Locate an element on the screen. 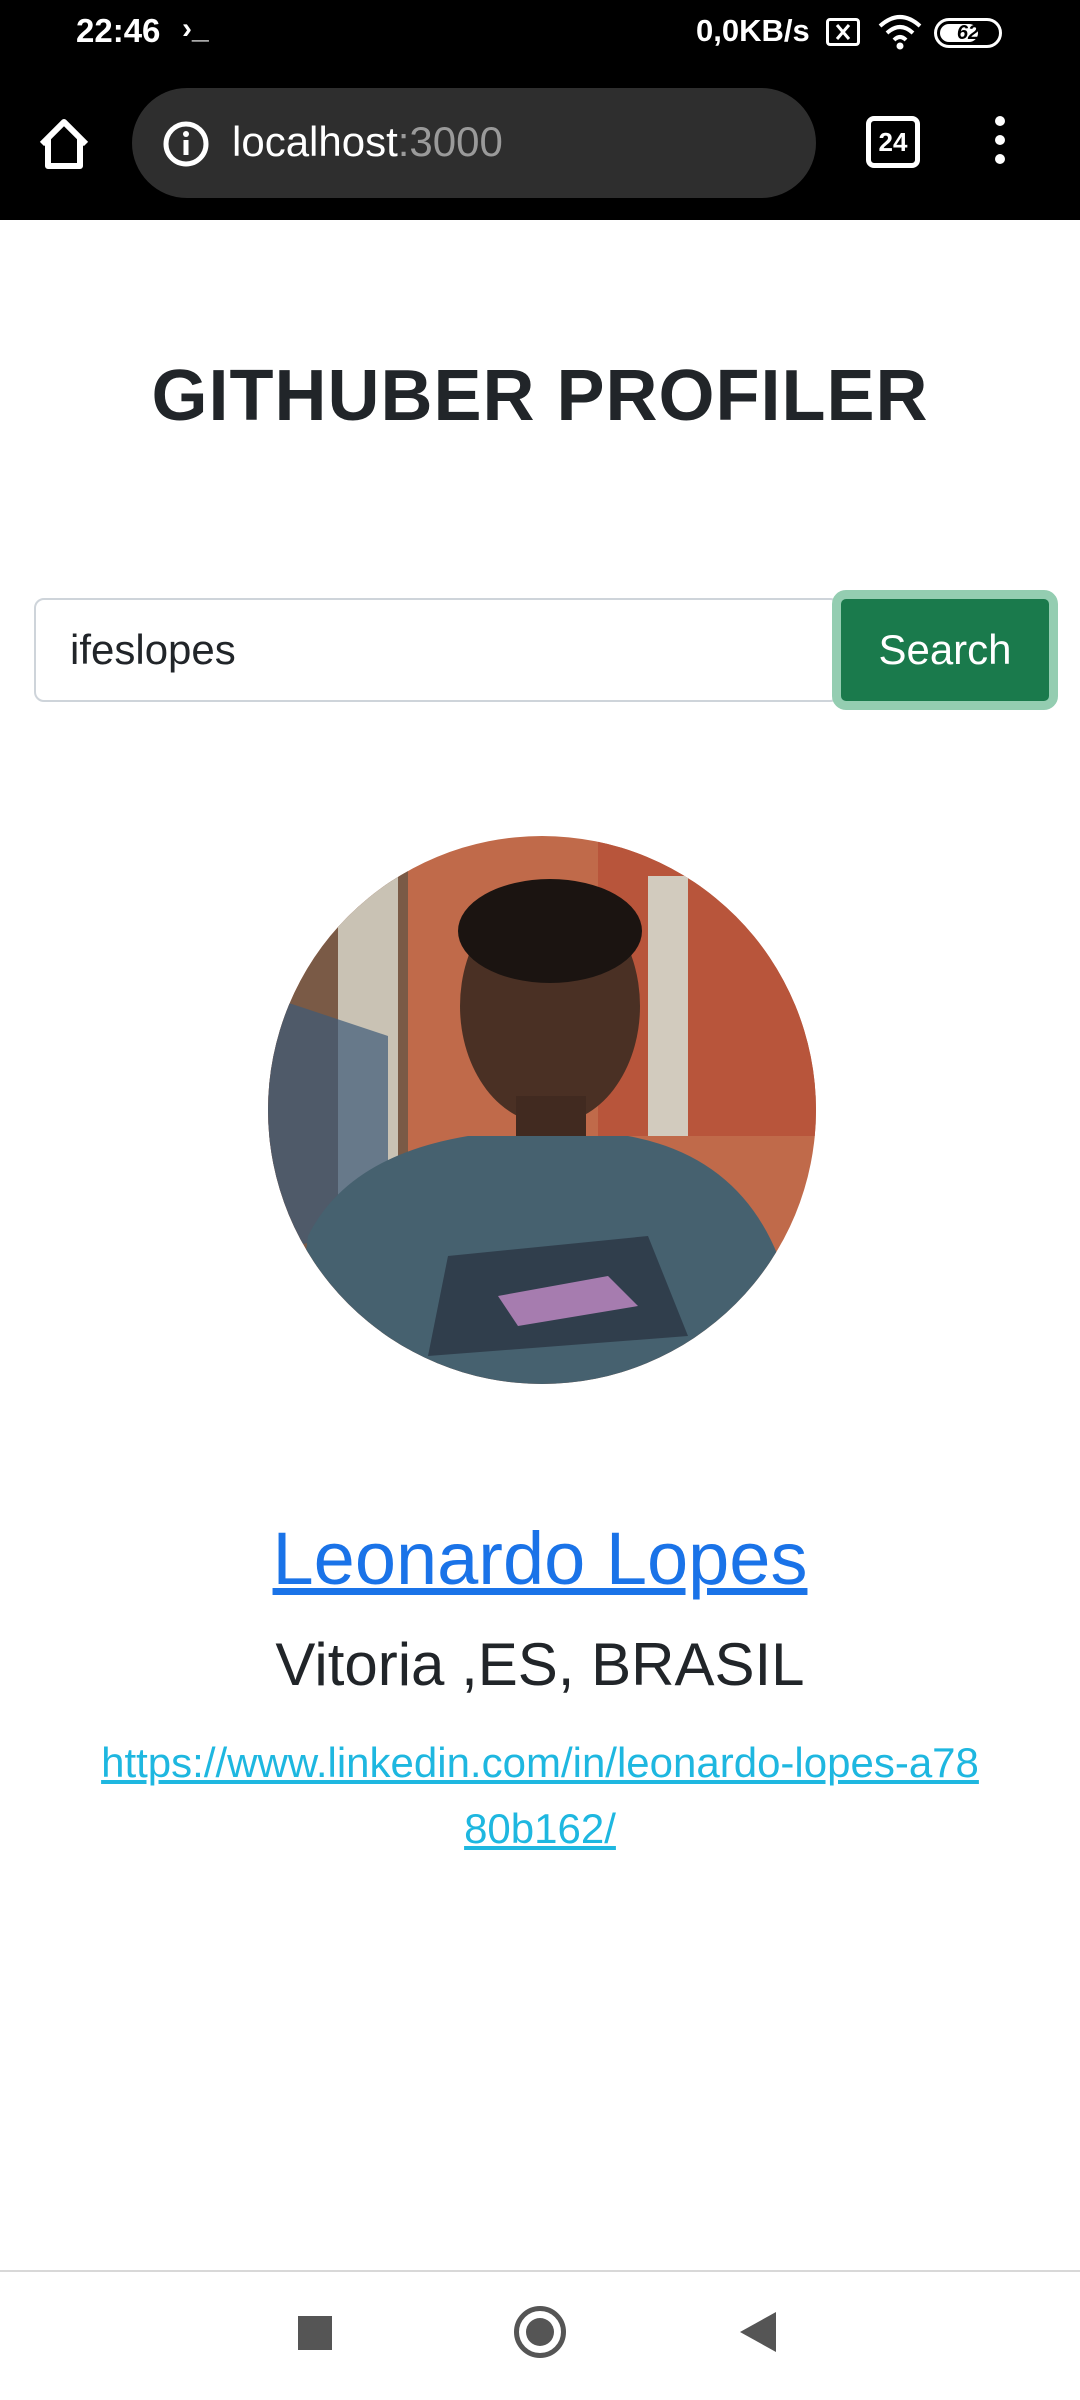 The width and height of the screenshot is (1080, 2400). tabs-icon: 24 is located at coordinates (893, 142).